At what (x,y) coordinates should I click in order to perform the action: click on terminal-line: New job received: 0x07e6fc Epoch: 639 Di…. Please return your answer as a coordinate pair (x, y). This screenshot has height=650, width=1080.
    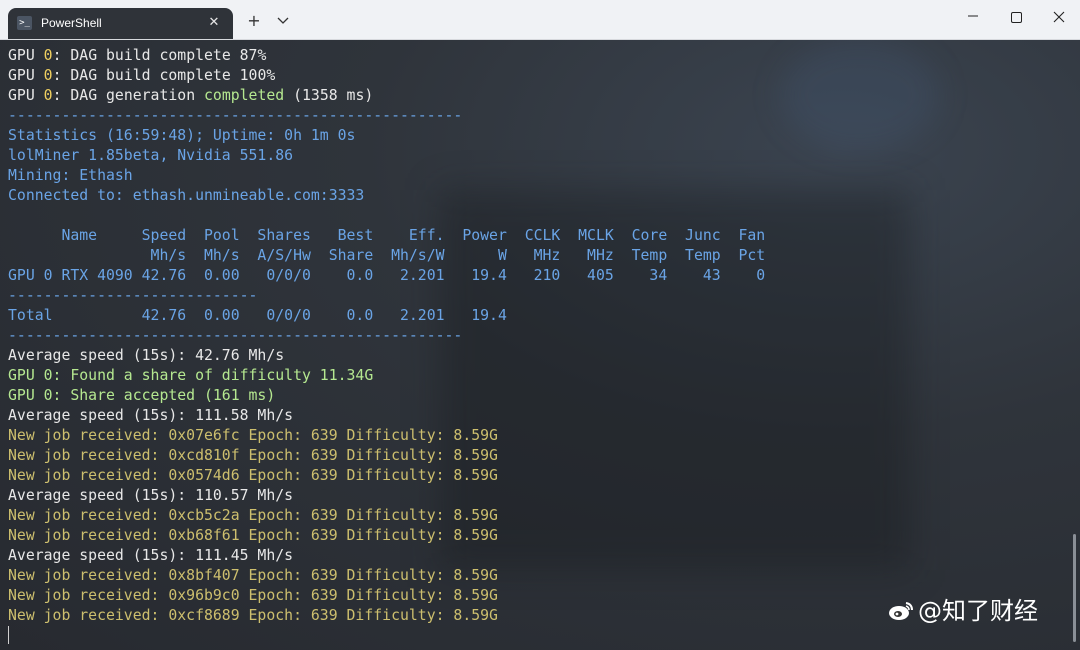
    Looking at the image, I should click on (386, 436).